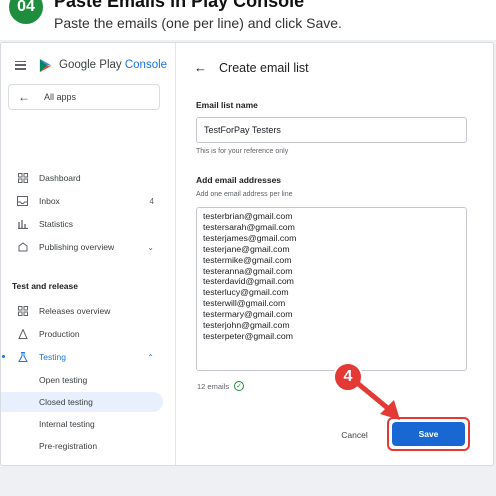 The height and width of the screenshot is (496, 496). Describe the element at coordinates (239, 180) in the screenshot. I see `emails-label: Add email addresses` at that location.